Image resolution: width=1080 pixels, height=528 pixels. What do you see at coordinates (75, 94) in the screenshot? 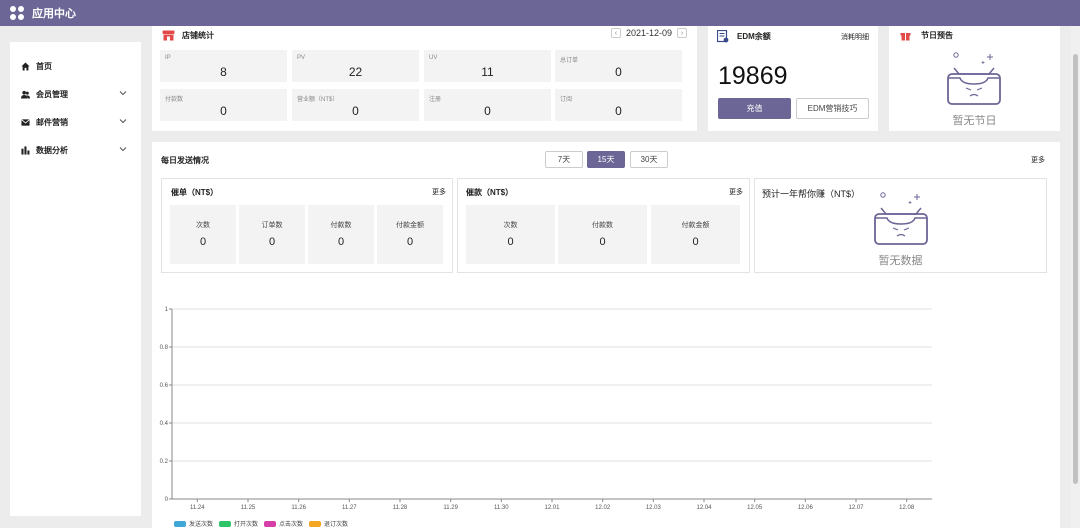
I see `sidebar-item-members: 会员管理` at bounding box center [75, 94].